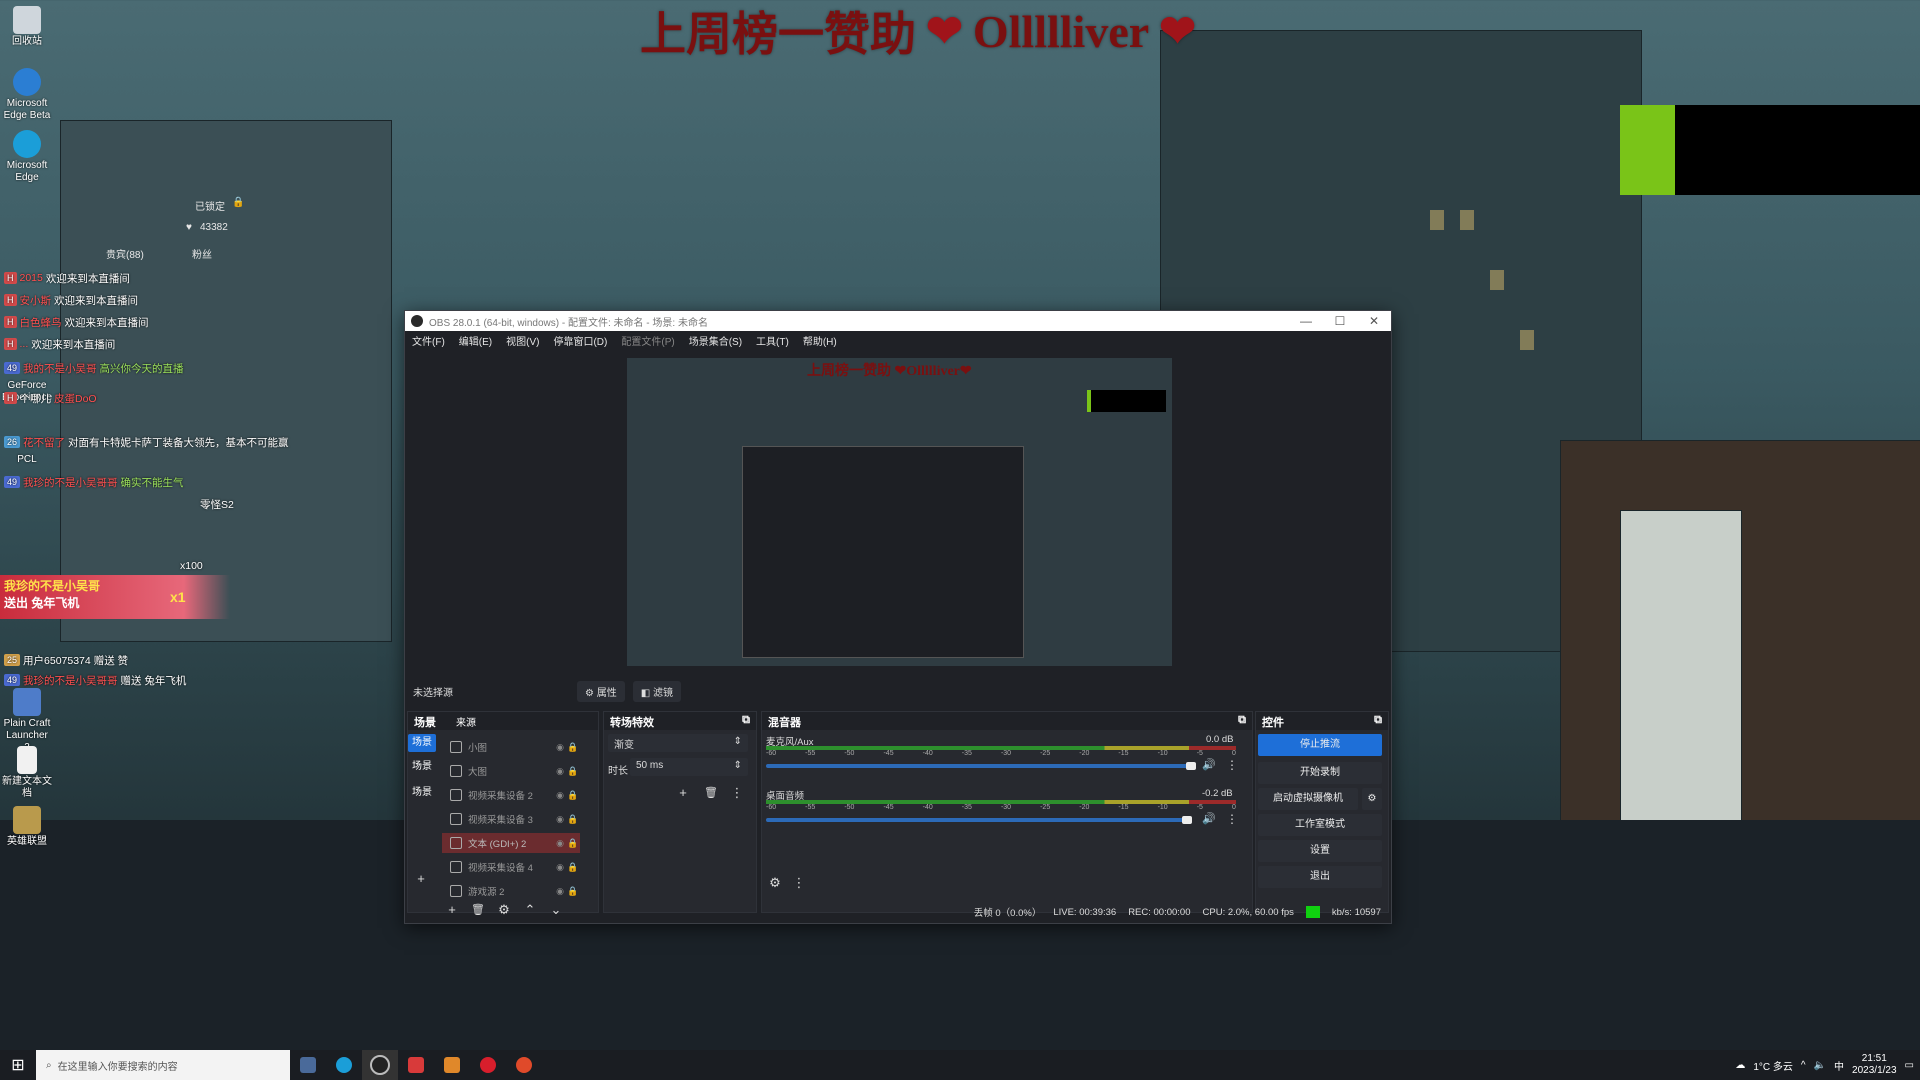  Describe the element at coordinates (1306, 321) in the screenshot. I see `minimize-icon: —` at that location.